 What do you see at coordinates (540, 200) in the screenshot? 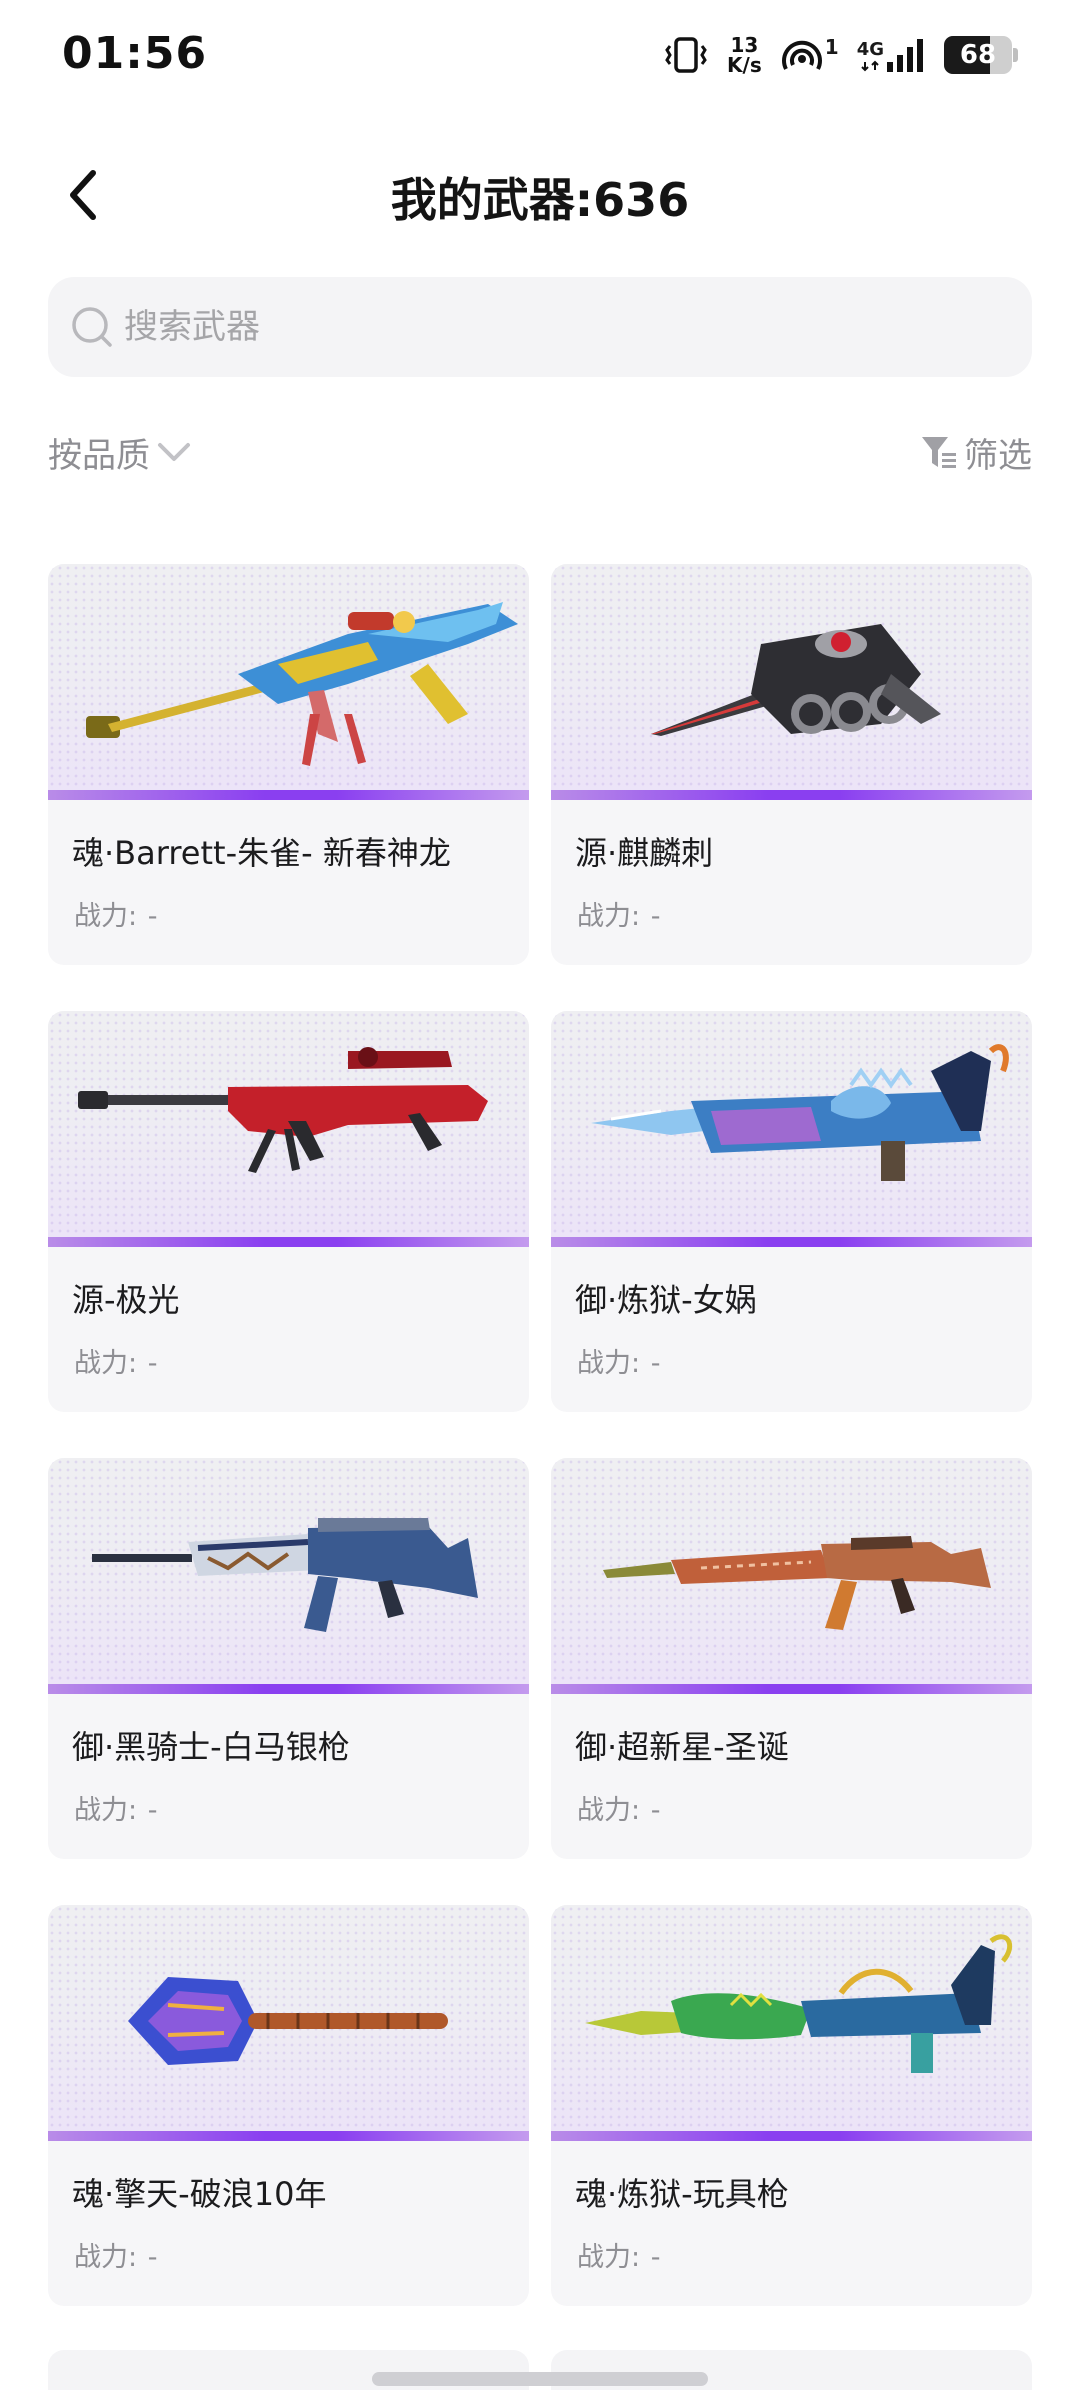
I see `page-title: 我的武器:636` at bounding box center [540, 200].